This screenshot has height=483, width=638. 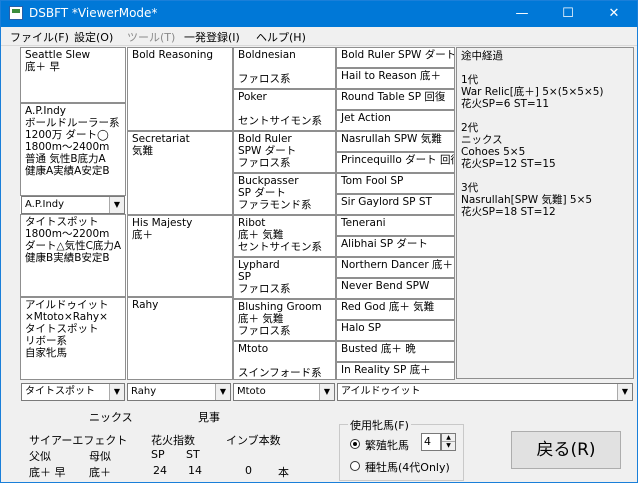 I want to click on sp-label: SP, so click(x=158, y=454).